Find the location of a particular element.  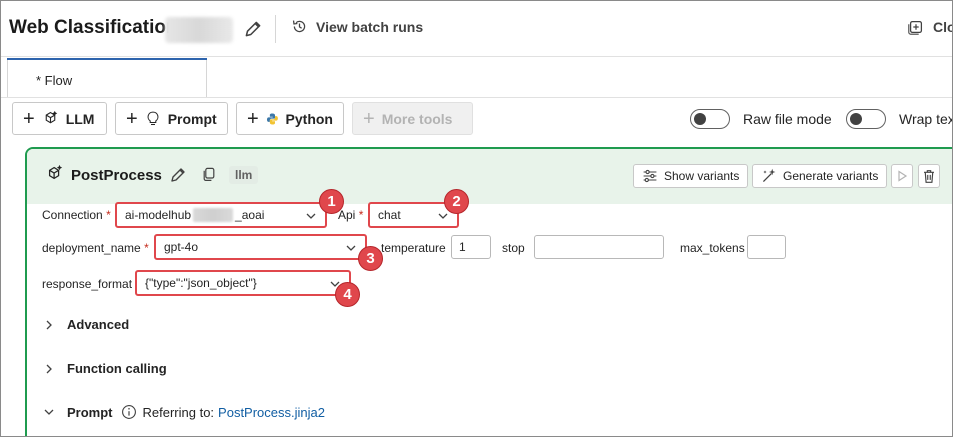

add-python-button: + Python is located at coordinates (290, 118).